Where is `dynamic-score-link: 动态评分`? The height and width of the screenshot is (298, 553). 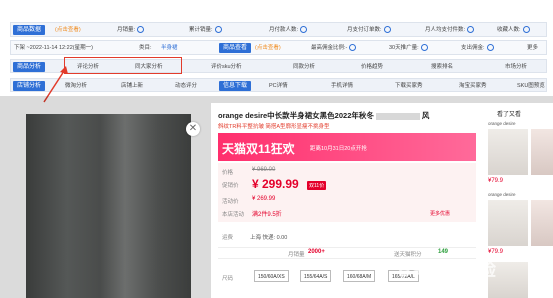
dynamic-score-link: 动态评分 is located at coordinates (186, 86).